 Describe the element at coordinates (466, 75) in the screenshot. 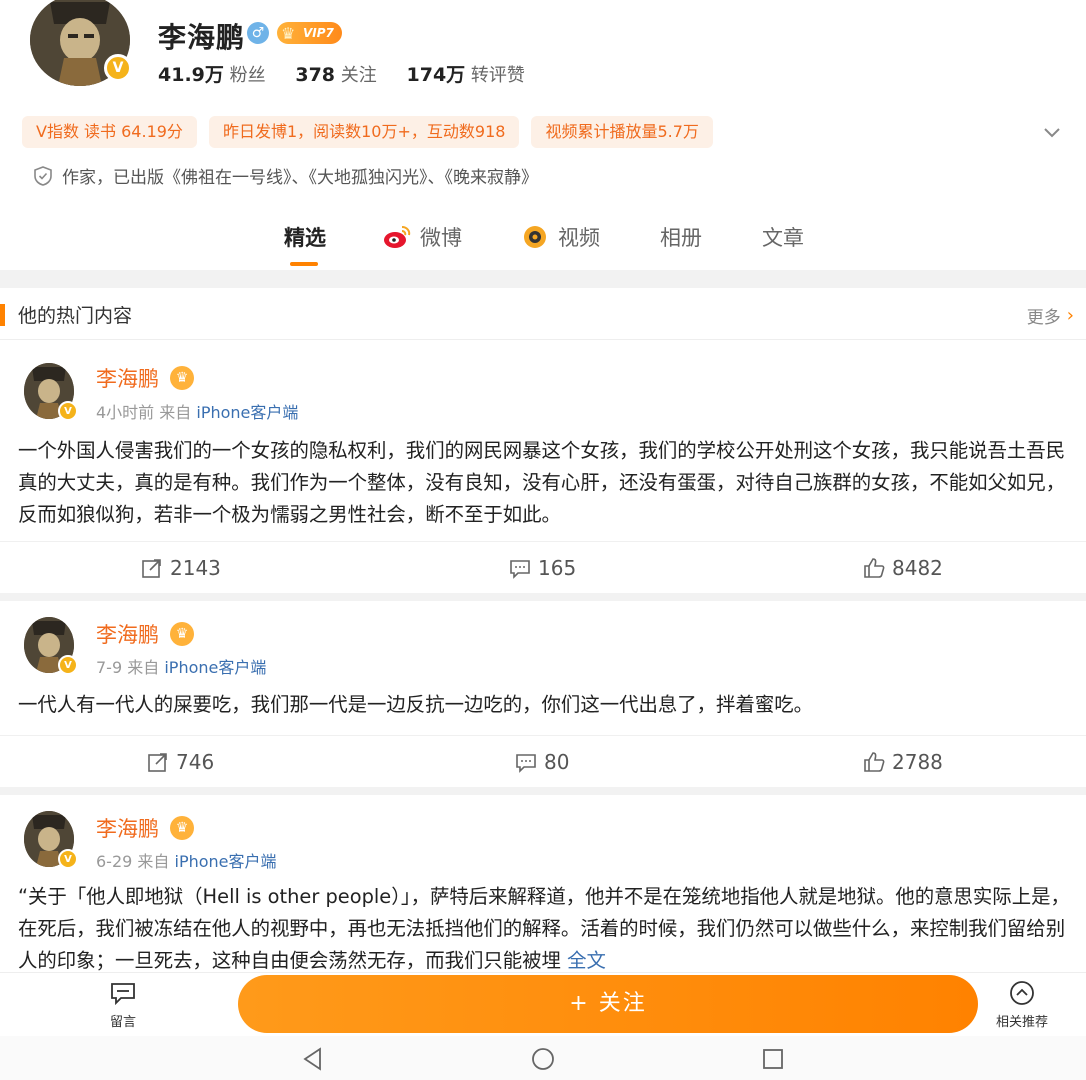

I see `interactions-stat: 174万 转评赞` at that location.